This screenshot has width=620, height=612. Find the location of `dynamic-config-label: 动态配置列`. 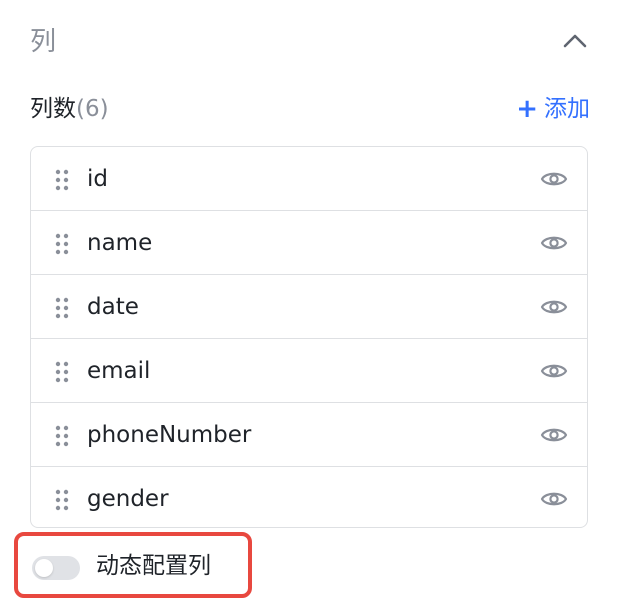

dynamic-config-label: 动态配置列 is located at coordinates (153, 566).